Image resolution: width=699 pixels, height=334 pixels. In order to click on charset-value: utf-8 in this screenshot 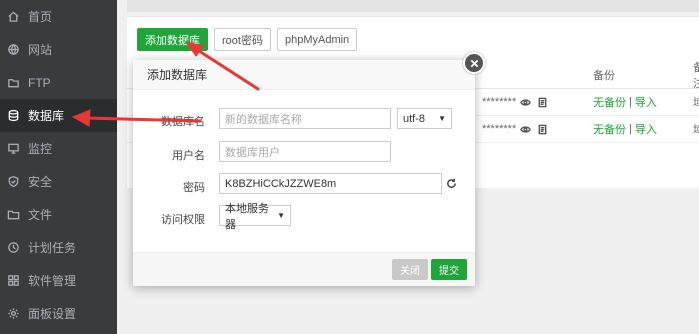, I will do `click(414, 118)`.